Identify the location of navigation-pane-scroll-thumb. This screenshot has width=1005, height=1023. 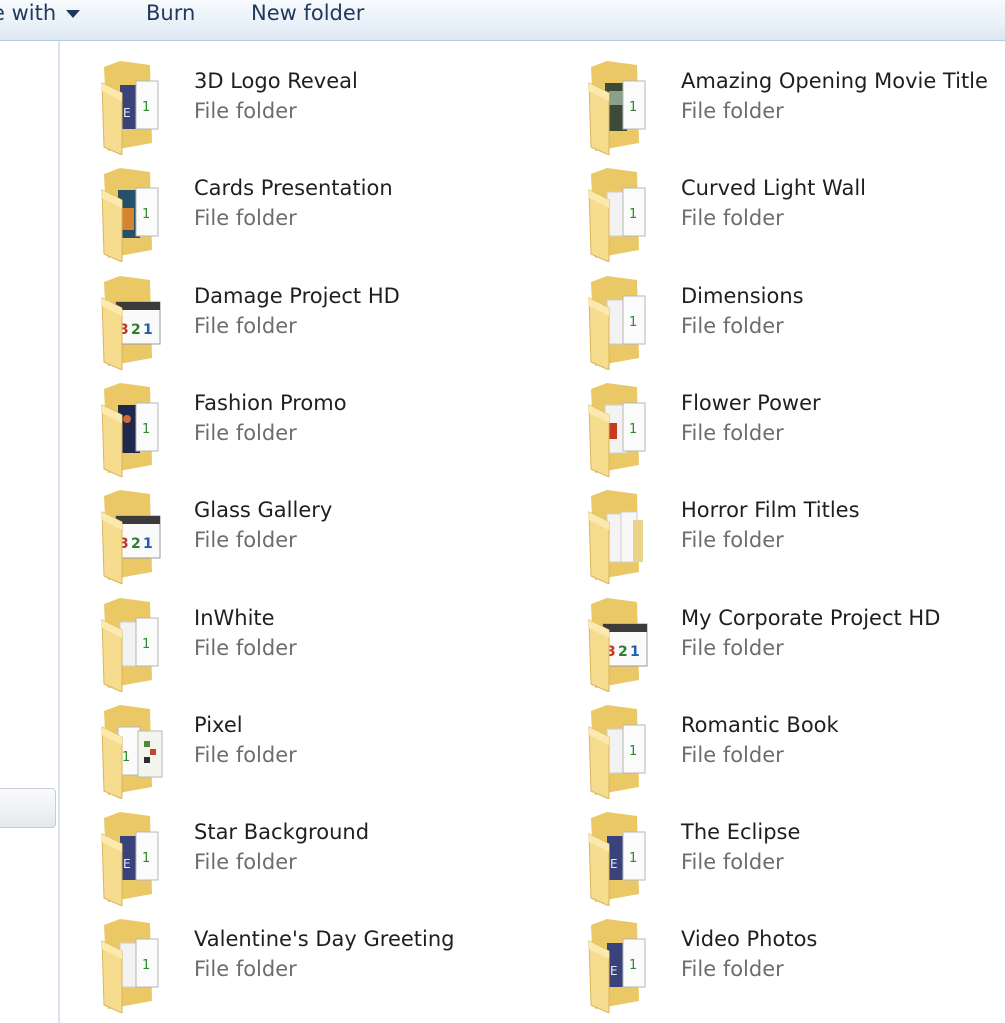
(28, 808).